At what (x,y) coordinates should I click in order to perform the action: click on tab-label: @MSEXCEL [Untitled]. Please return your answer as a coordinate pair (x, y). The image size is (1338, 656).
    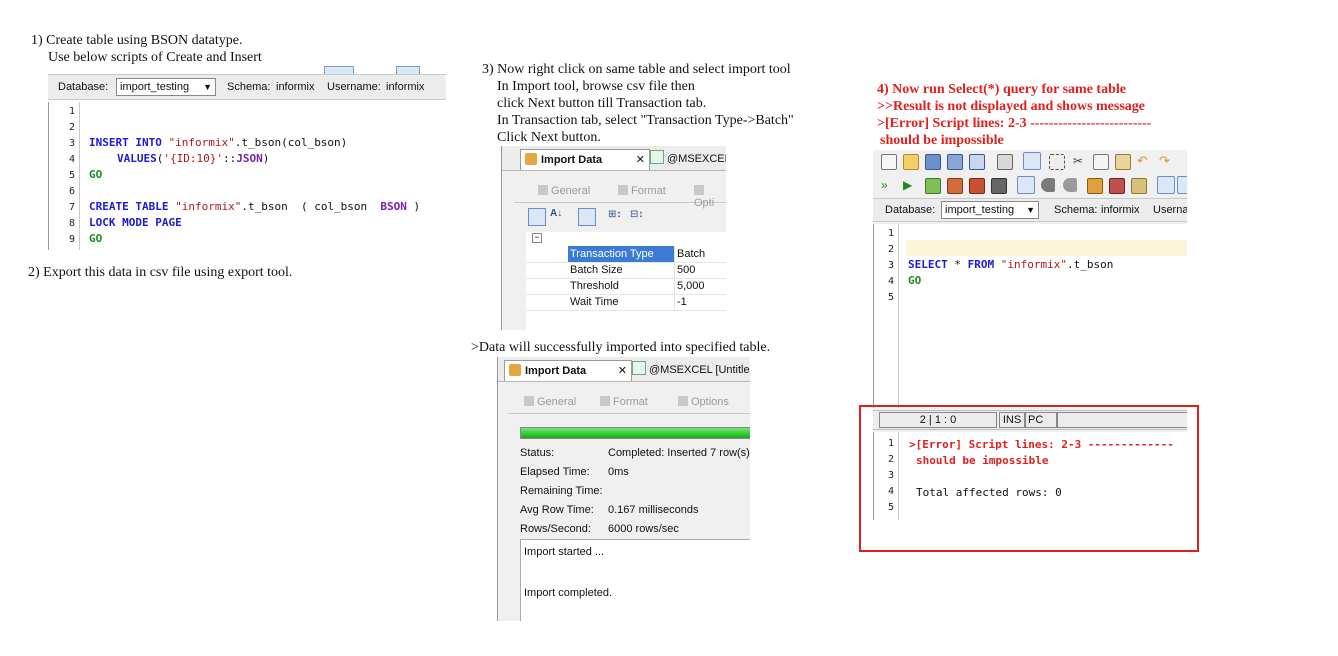
    Looking at the image, I should click on (699, 370).